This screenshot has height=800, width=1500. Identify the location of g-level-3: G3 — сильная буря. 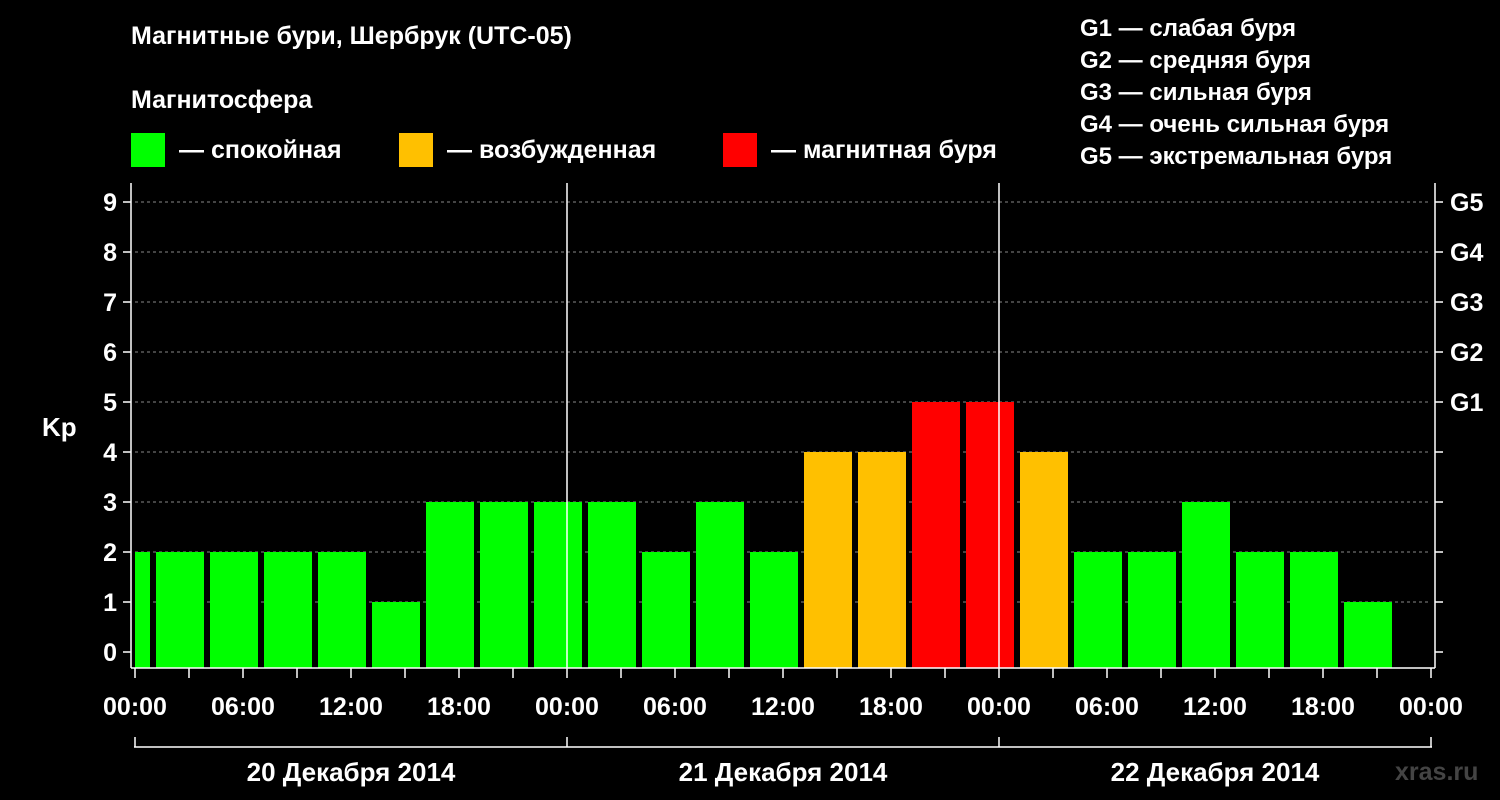
(1196, 92).